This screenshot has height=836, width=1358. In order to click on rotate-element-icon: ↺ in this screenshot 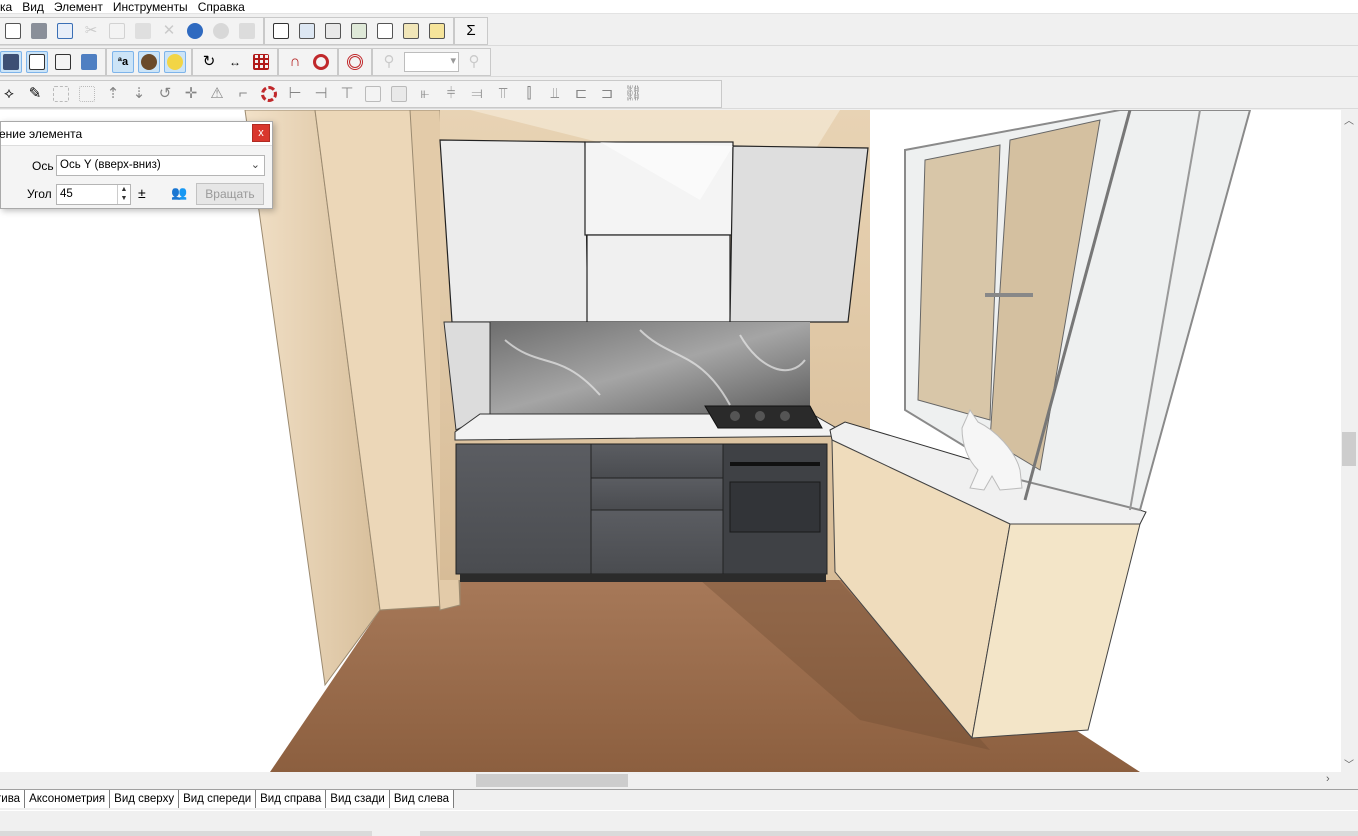, I will do `click(165, 94)`.